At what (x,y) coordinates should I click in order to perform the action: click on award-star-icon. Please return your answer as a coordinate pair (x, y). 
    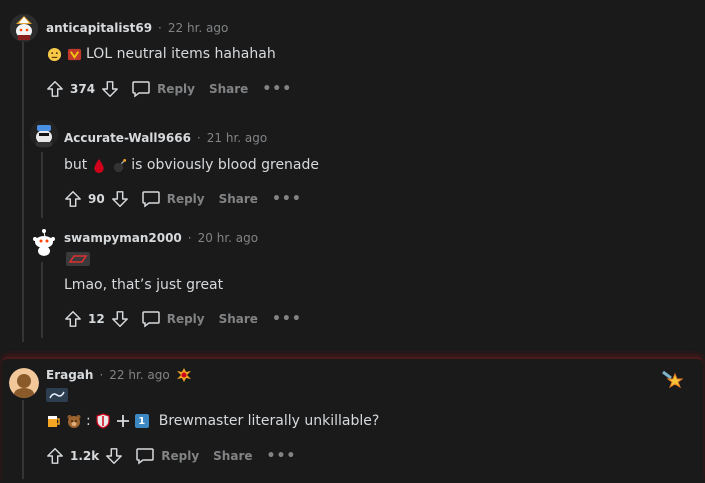
    Looking at the image, I should click on (673, 381).